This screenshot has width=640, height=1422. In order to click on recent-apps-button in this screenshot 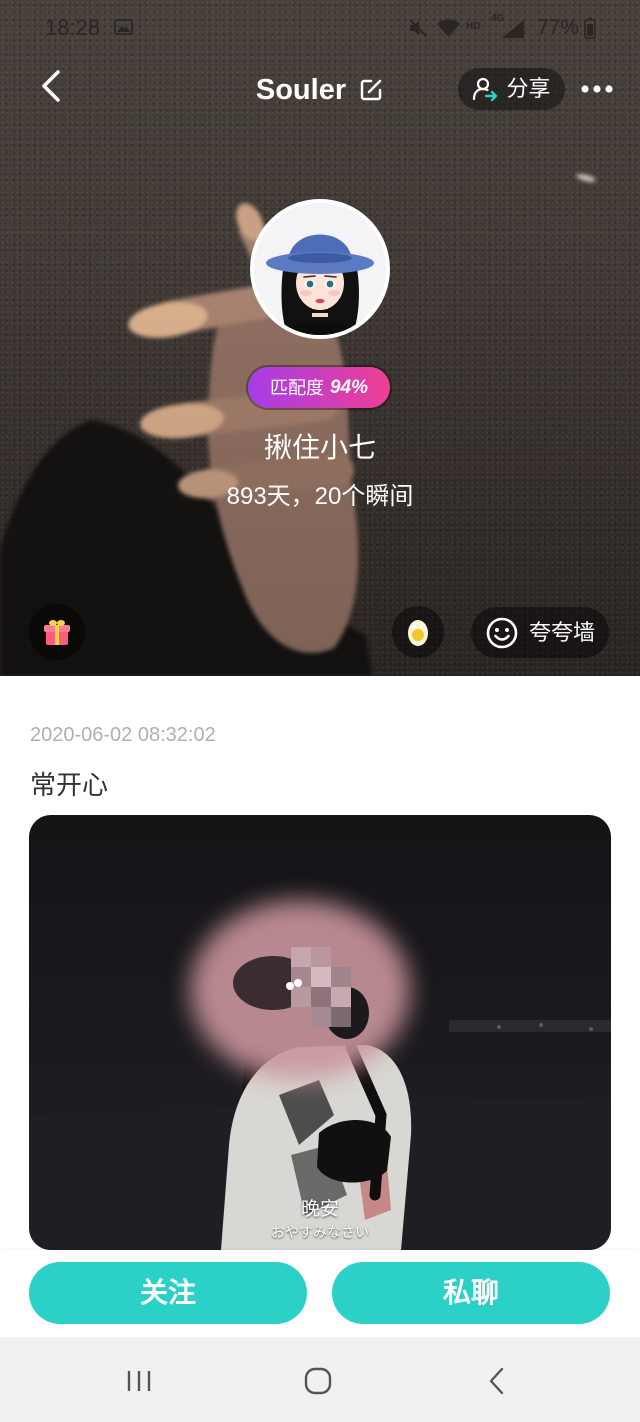, I will do `click(139, 1381)`.